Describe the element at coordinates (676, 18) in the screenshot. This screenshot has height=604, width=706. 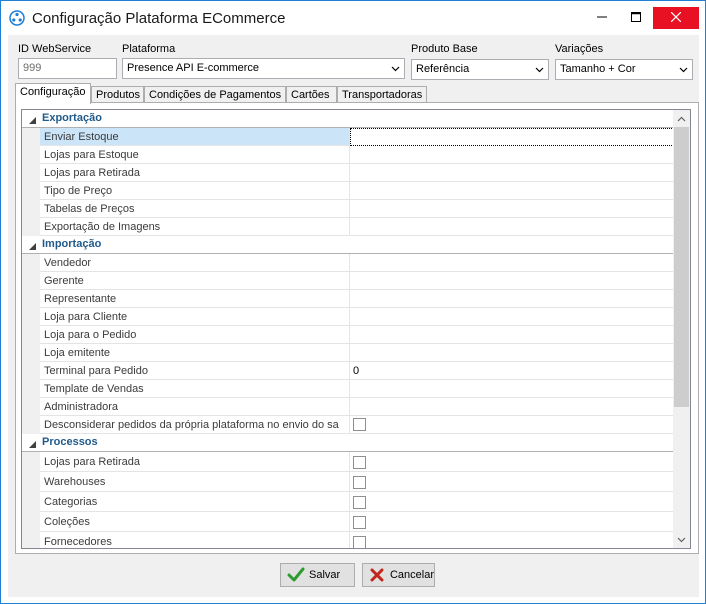
I see `close-button` at that location.